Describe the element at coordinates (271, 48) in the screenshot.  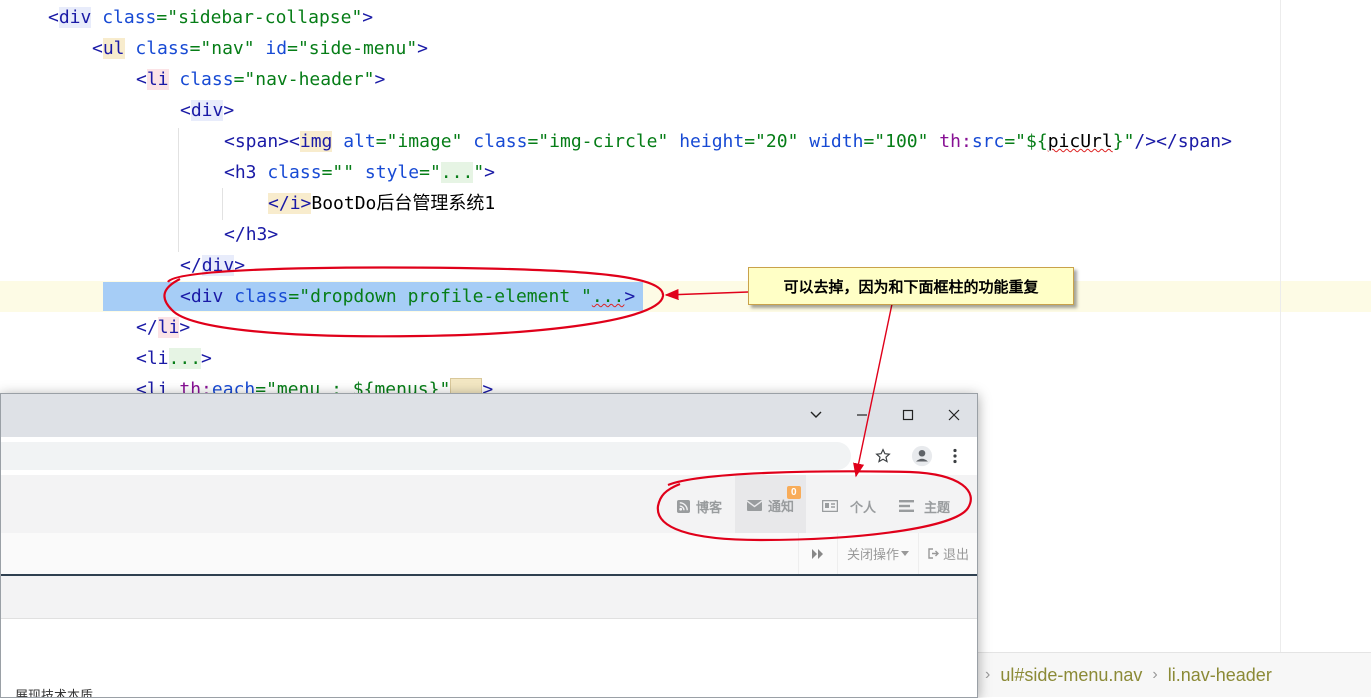
I see `code-token: id` at that location.